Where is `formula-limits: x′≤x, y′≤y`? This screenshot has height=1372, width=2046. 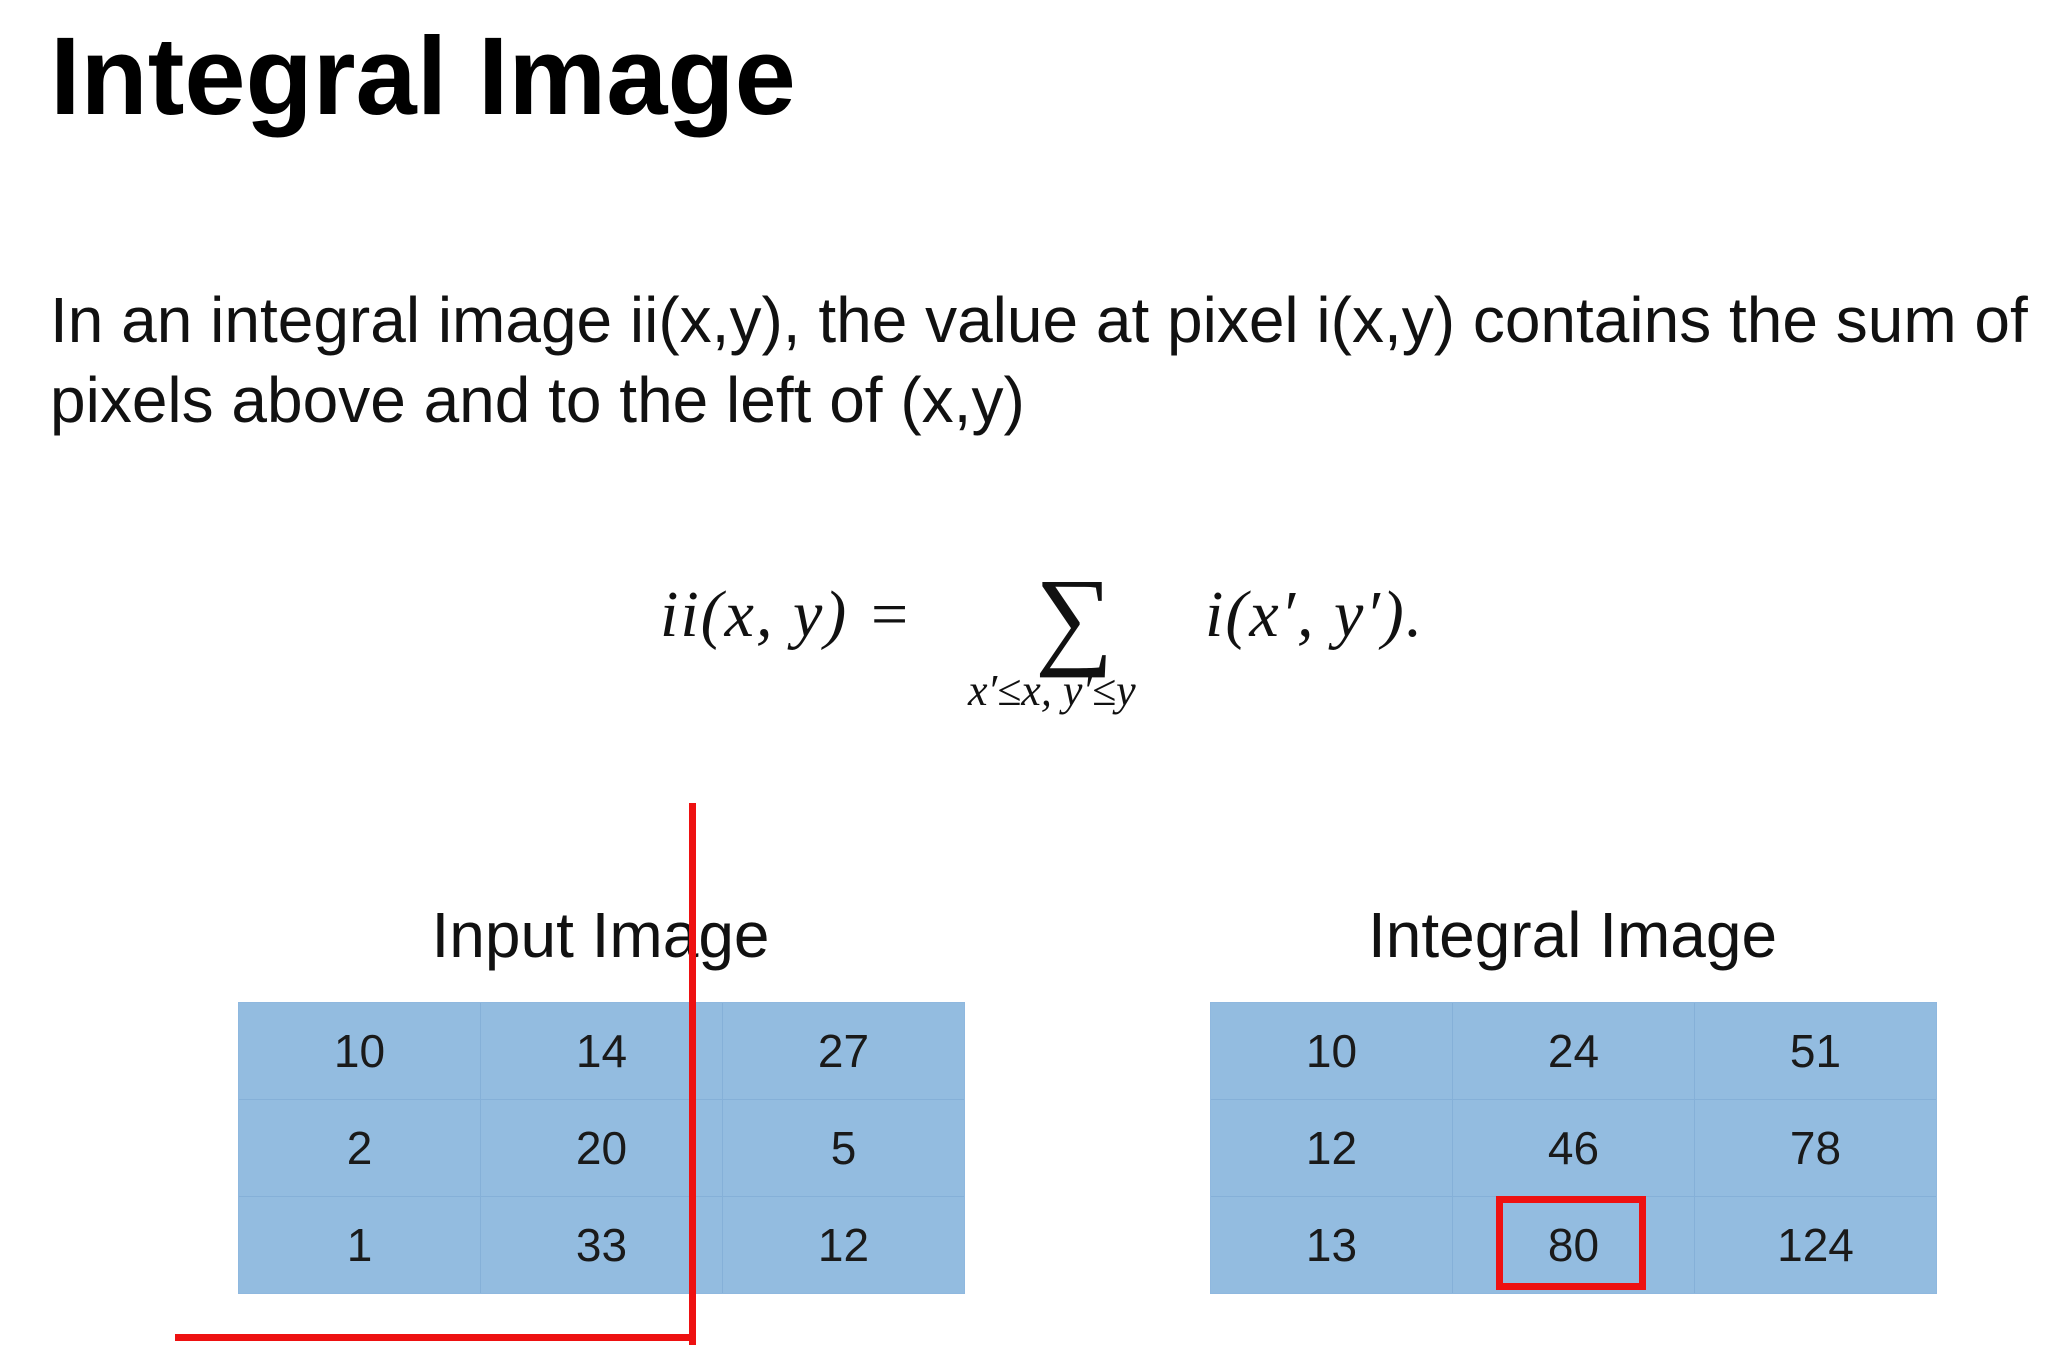 formula-limits: x′≤x, y′≤y is located at coordinates (1052, 690).